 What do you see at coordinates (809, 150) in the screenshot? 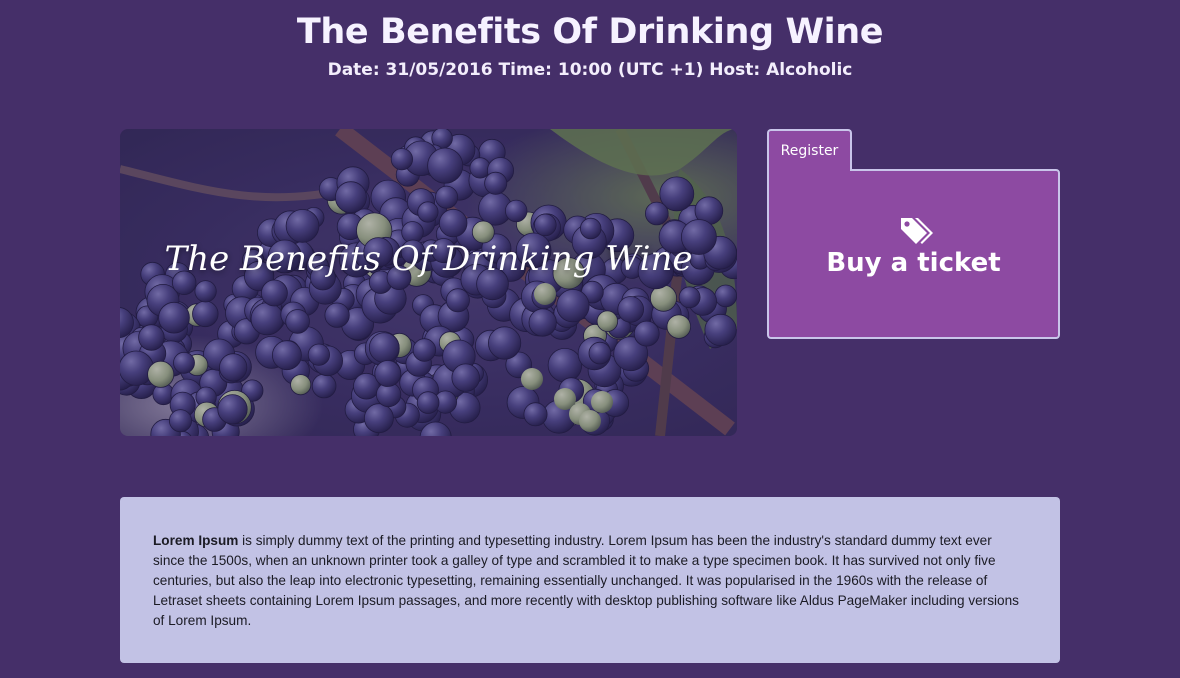
I see `tab-register: Register` at bounding box center [809, 150].